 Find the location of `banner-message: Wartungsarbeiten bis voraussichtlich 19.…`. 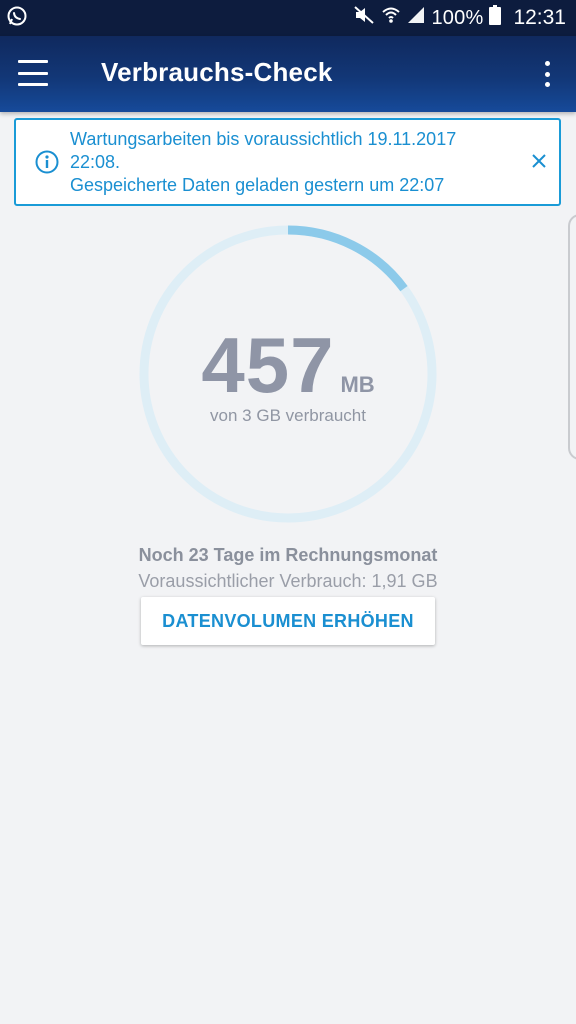

banner-message: Wartungsarbeiten bis voraussichtlich 19.… is located at coordinates (290, 162).